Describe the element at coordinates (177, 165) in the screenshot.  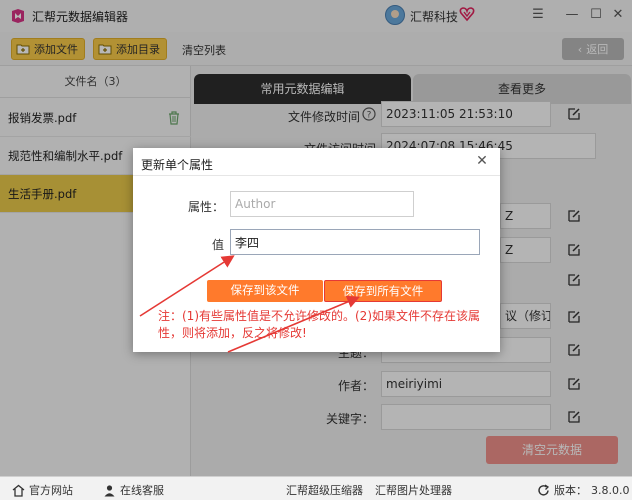
I see `dialog-title: 更新单个属性` at that location.